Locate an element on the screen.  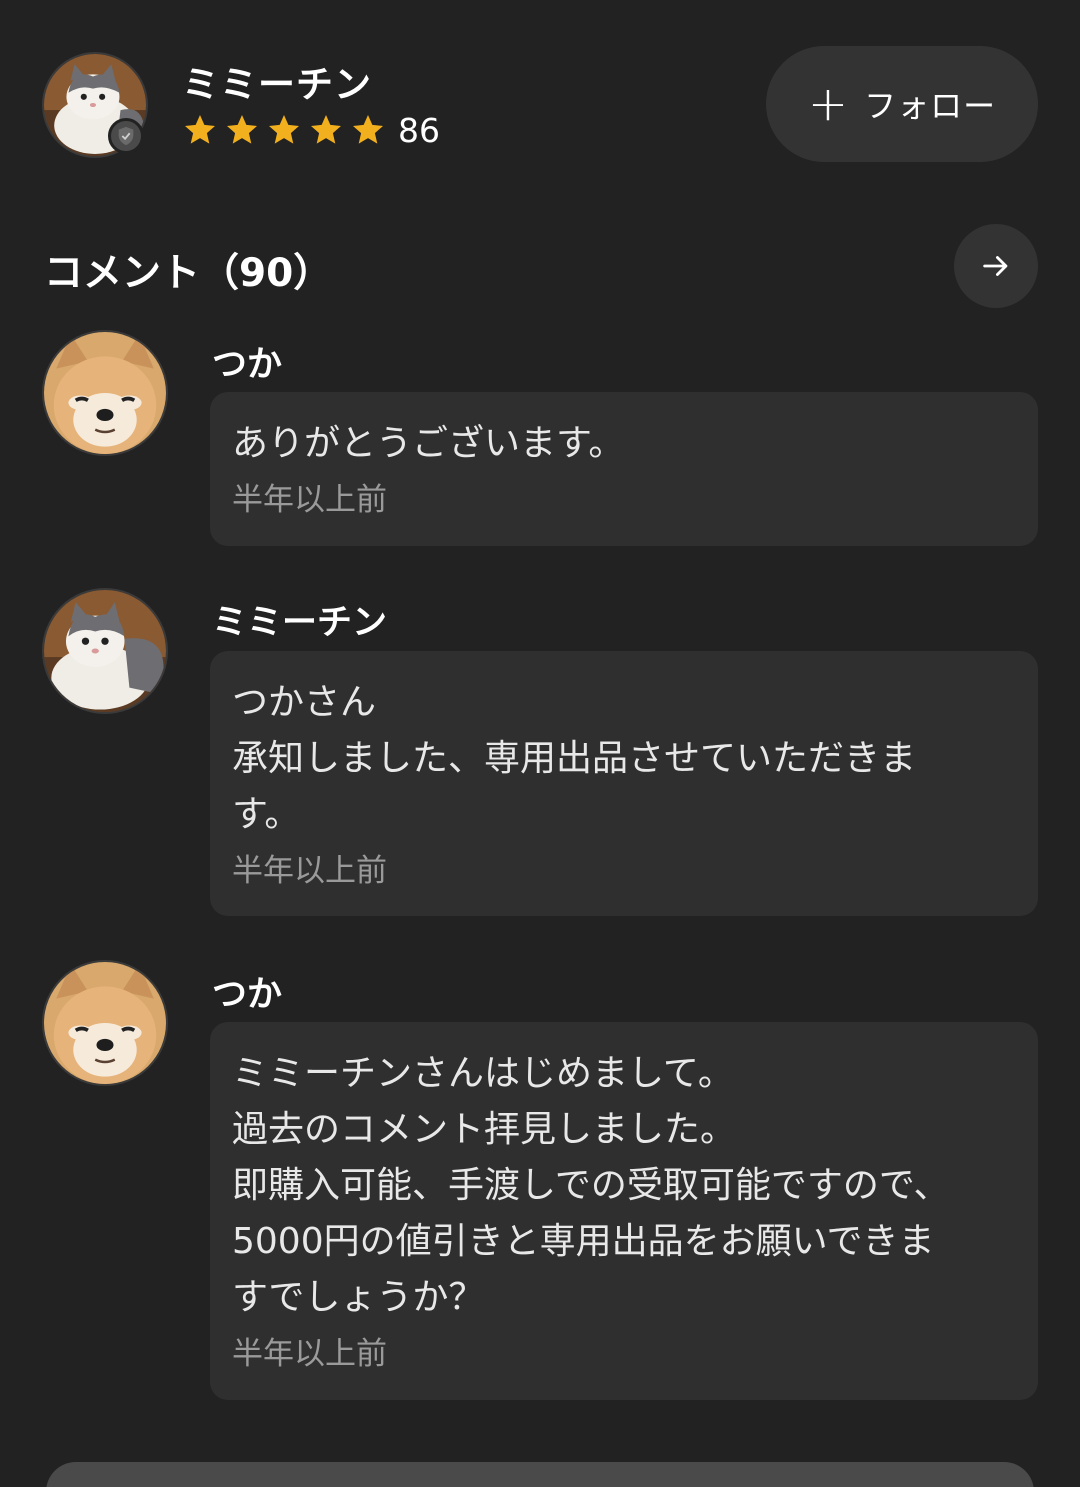
seller-rating: 86 is located at coordinates (311, 130).